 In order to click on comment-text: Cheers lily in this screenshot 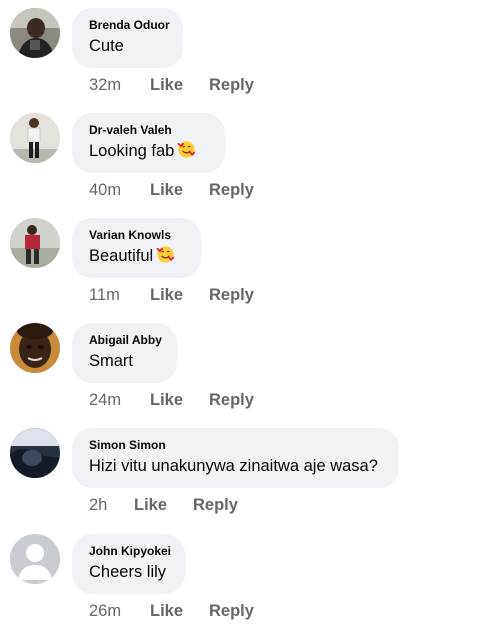, I will do `click(128, 572)`.